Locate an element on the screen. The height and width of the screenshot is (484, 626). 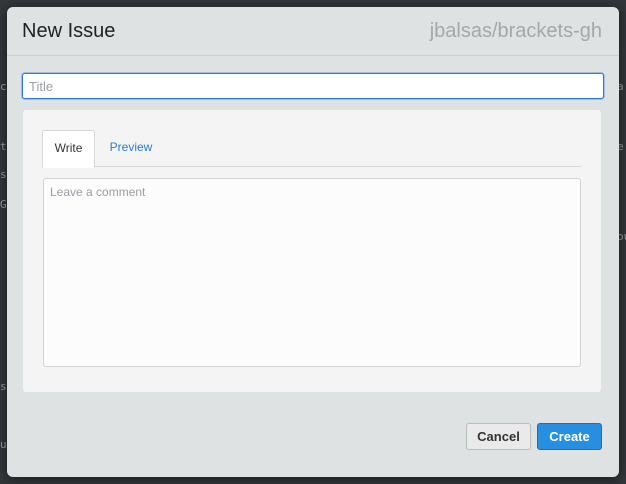
backdrop-text: c is located at coordinates (3, 86).